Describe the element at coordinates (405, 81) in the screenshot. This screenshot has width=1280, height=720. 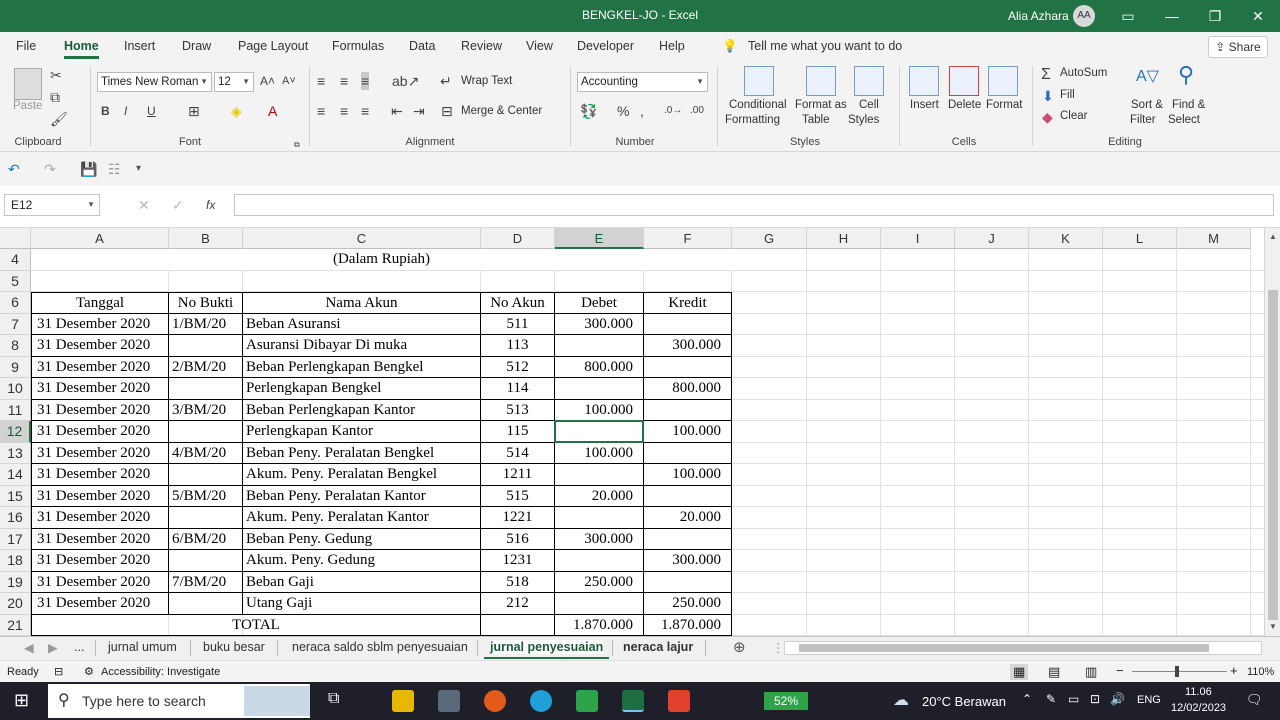
I see `orientation-icon: ab↗` at that location.